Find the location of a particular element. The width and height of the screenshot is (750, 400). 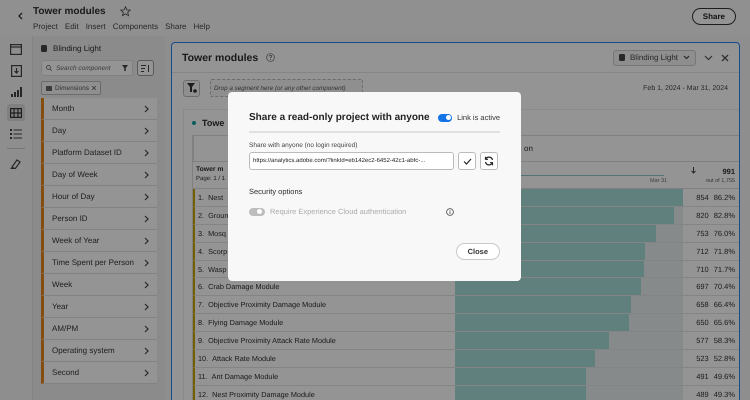

filter-icon is located at coordinates (125, 68).